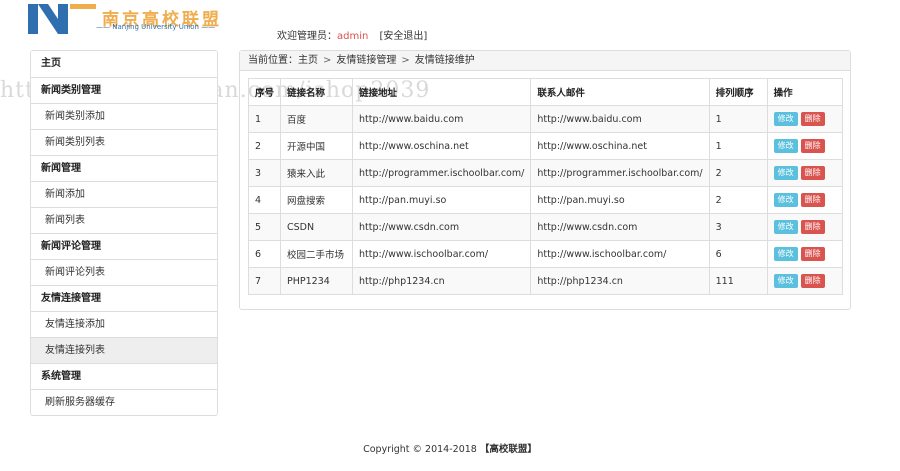 This screenshot has width=900, height=471. I want to click on table-cell: 百度, so click(317, 119).